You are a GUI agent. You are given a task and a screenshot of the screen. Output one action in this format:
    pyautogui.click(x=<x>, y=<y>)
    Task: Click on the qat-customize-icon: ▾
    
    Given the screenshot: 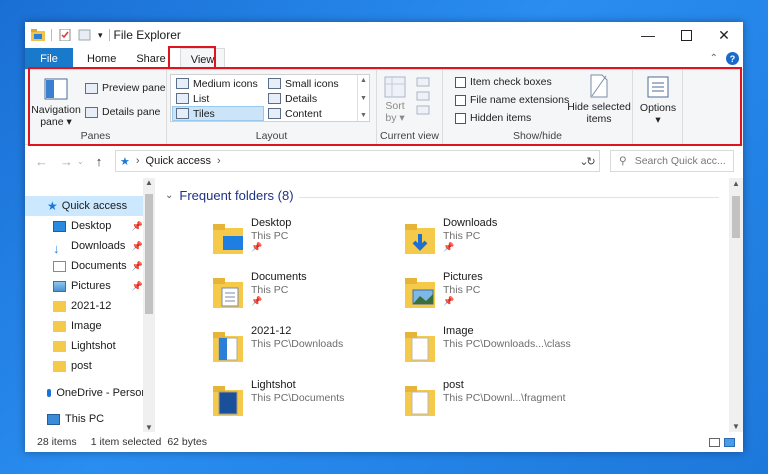 What is the action you would take?
    pyautogui.click(x=100, y=35)
    